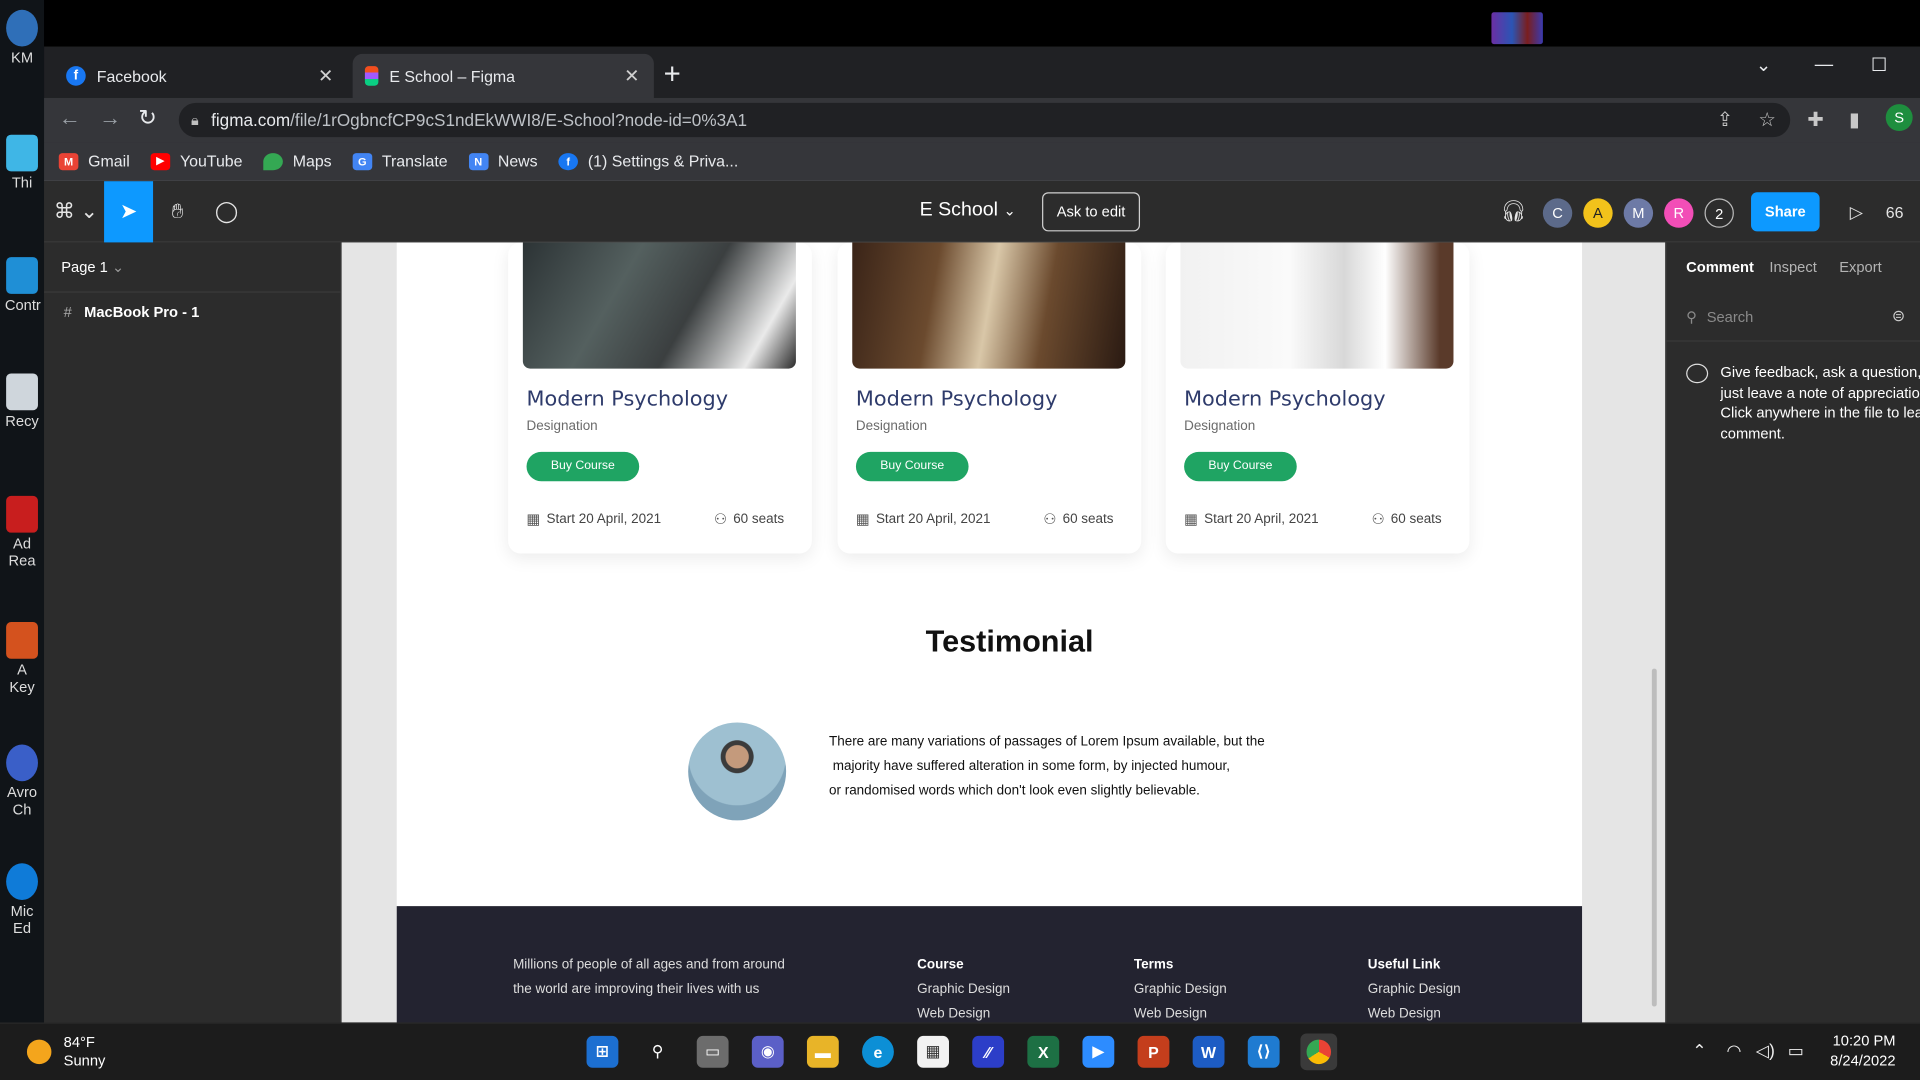 This screenshot has width=1920, height=1080. What do you see at coordinates (1043, 1051) in the screenshot?
I see `excel-icon: X` at bounding box center [1043, 1051].